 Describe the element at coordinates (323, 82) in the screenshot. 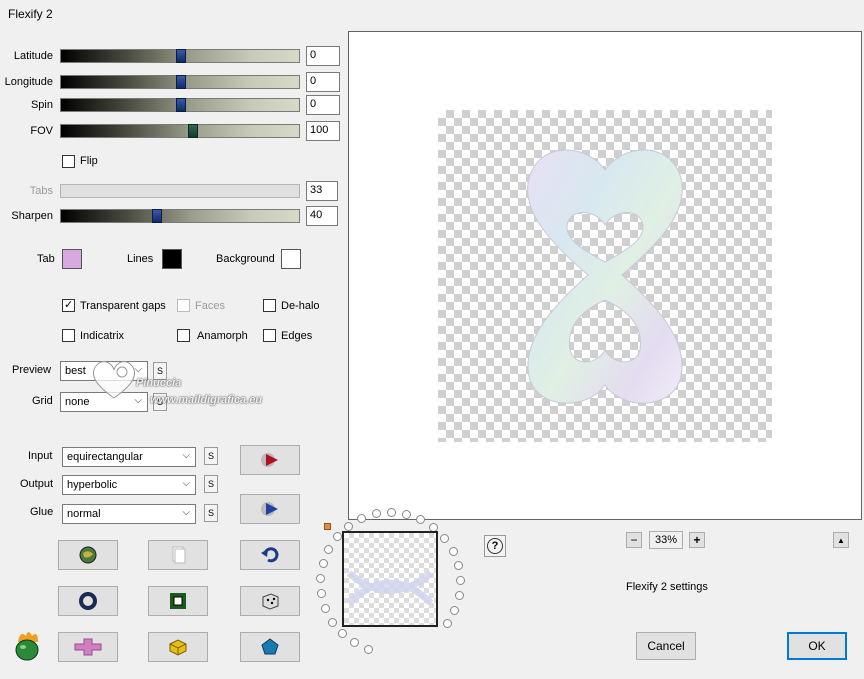

I see `slider-value-longitude: 0` at that location.